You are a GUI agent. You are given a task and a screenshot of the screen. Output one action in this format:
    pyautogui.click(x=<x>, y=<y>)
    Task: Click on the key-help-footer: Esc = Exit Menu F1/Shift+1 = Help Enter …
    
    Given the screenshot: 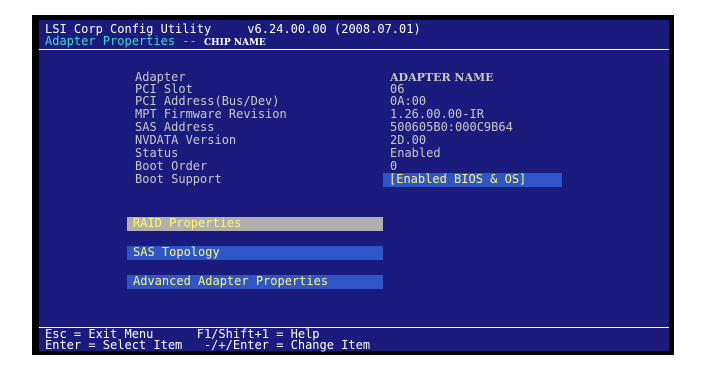 What is the action you would take?
    pyautogui.click(x=354, y=339)
    